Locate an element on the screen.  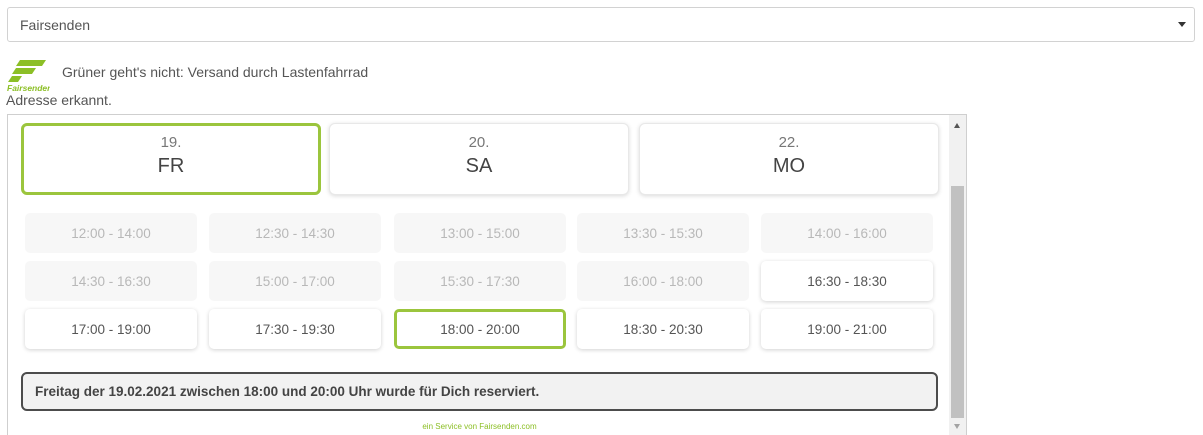
day-card-sa: 20. SA is located at coordinates (479, 159).